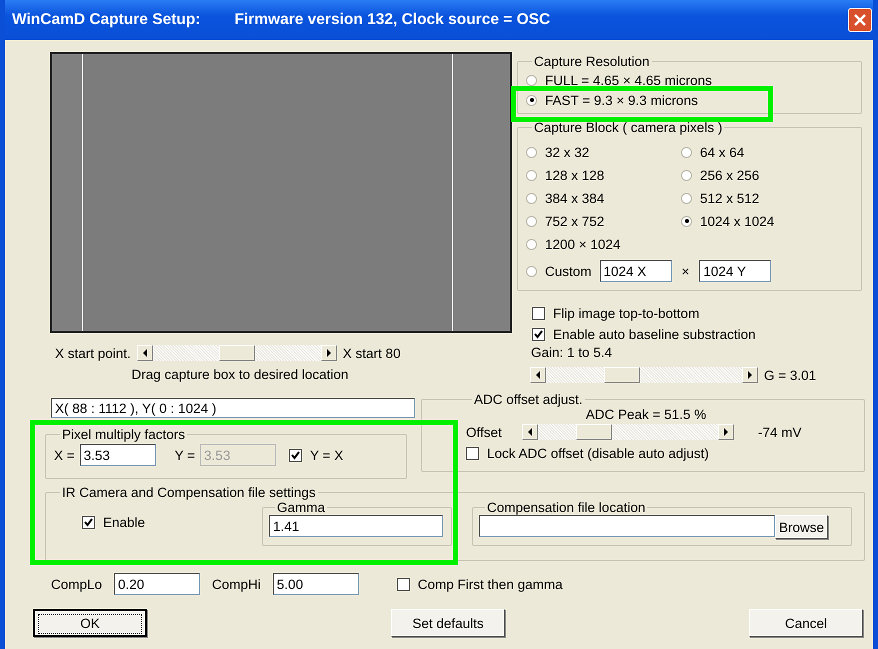  What do you see at coordinates (392, 20) in the screenshot?
I see `window-subtitle: Firmware version 132, Clock source = OSC` at bounding box center [392, 20].